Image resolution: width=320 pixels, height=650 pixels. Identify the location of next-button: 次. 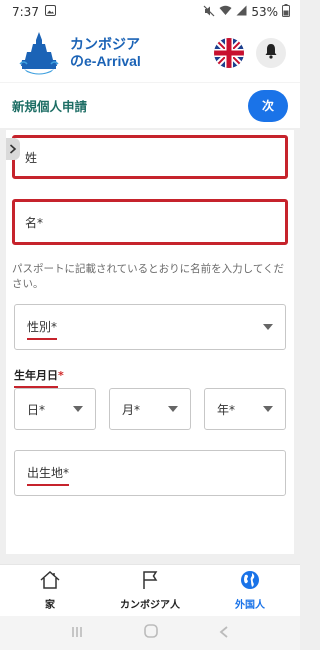
(268, 105).